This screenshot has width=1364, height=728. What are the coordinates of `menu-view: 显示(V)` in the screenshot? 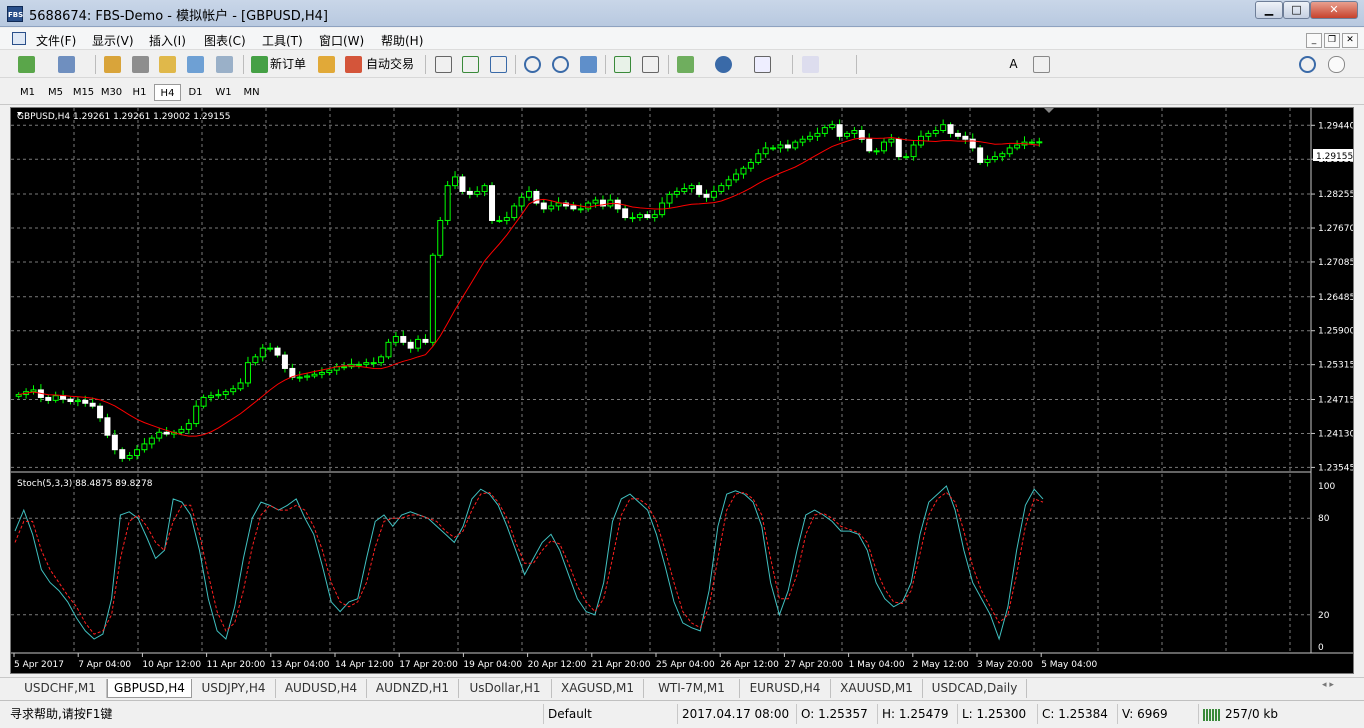 It's located at (113, 40).